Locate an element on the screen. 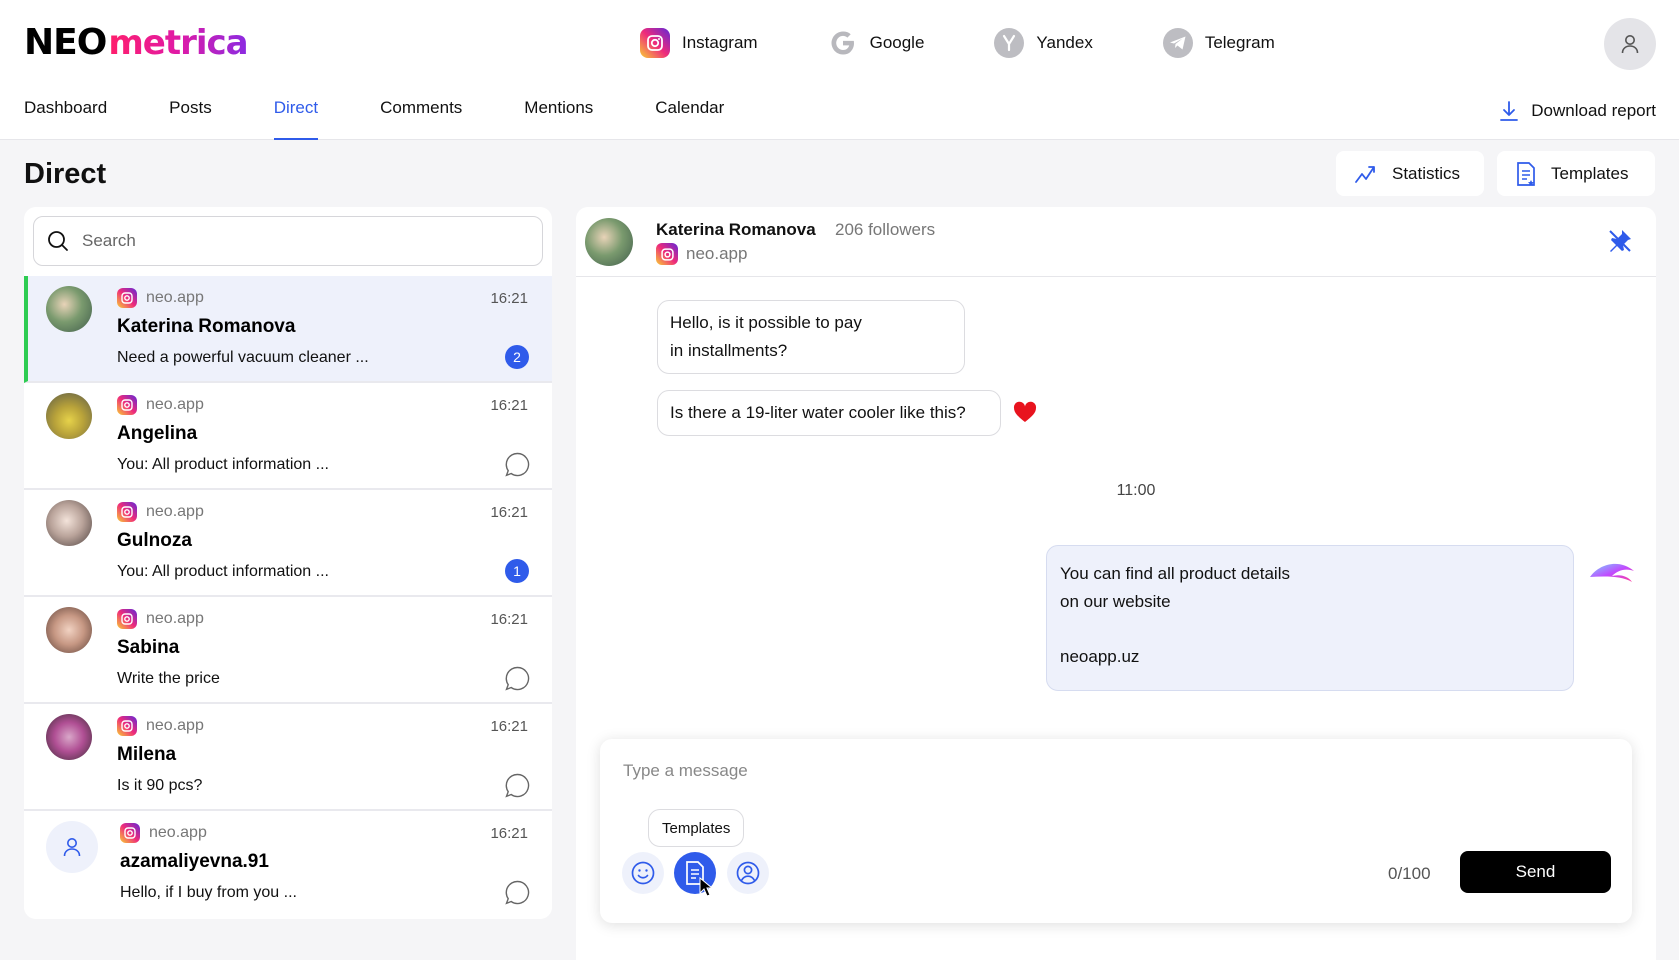  platform-telegram: Telegram is located at coordinates (1218, 43).